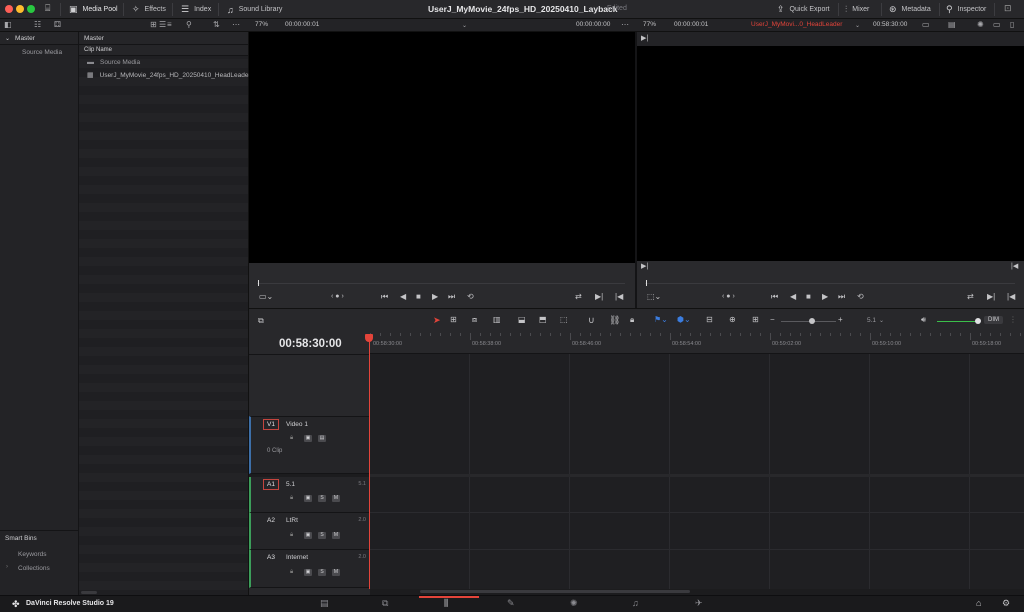  What do you see at coordinates (322, 498) in the screenshot?
I see `solo-button: S` at bounding box center [322, 498].